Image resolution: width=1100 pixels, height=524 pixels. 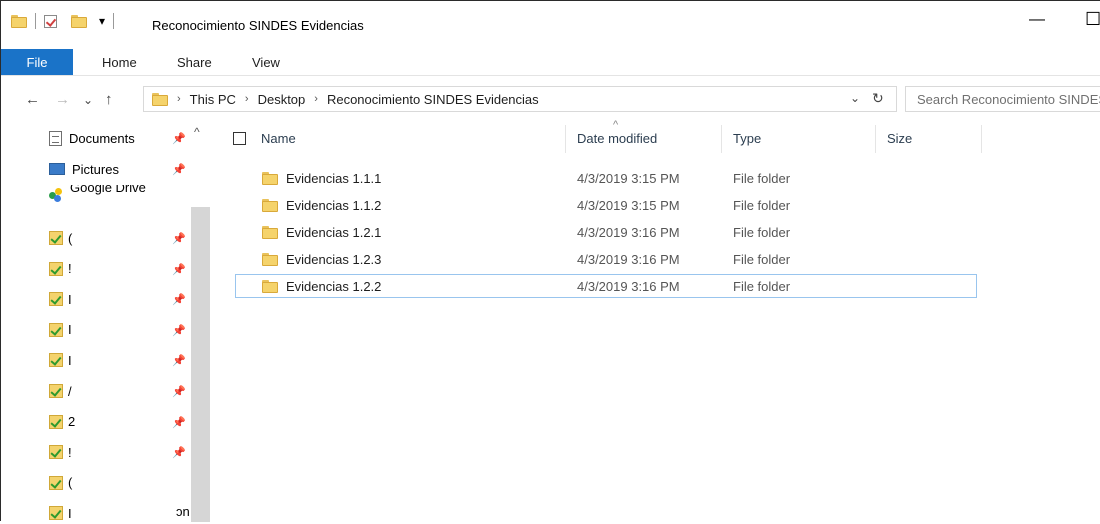 What do you see at coordinates (183, 511) in the screenshot?
I see `nav-item-fragment: ɔn` at bounding box center [183, 511].